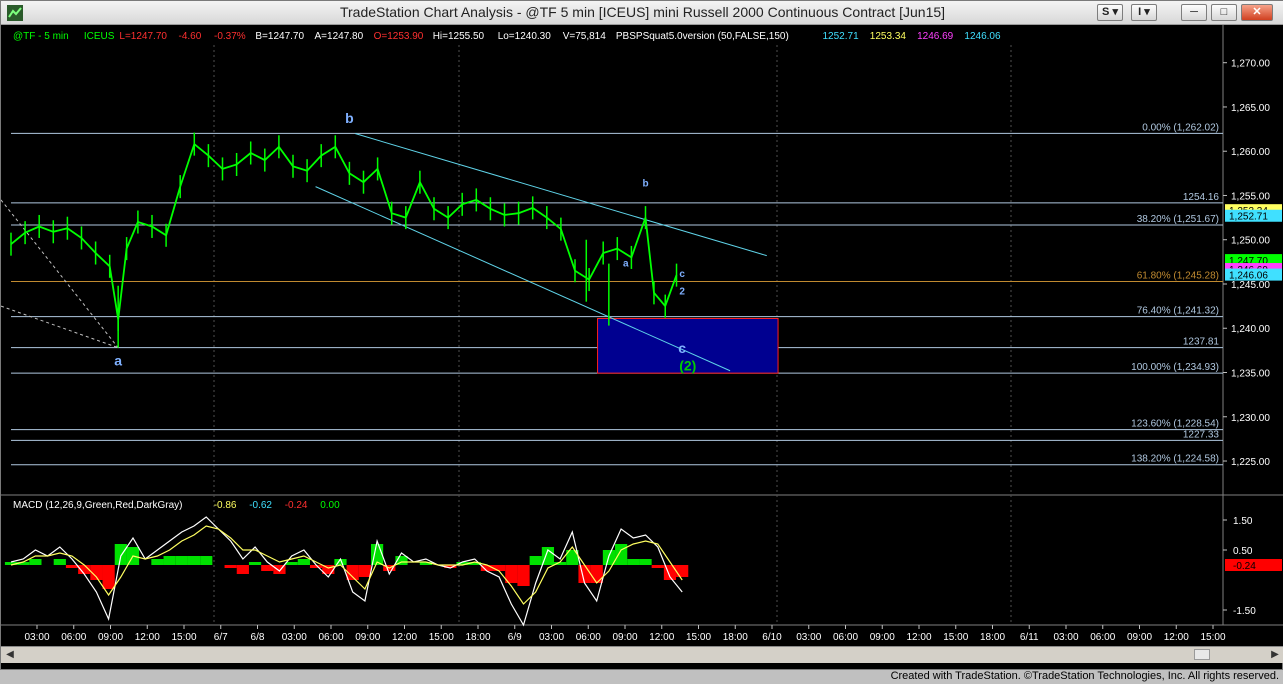  I want to click on macd-current-label: -0.24, so click(1244, 566).